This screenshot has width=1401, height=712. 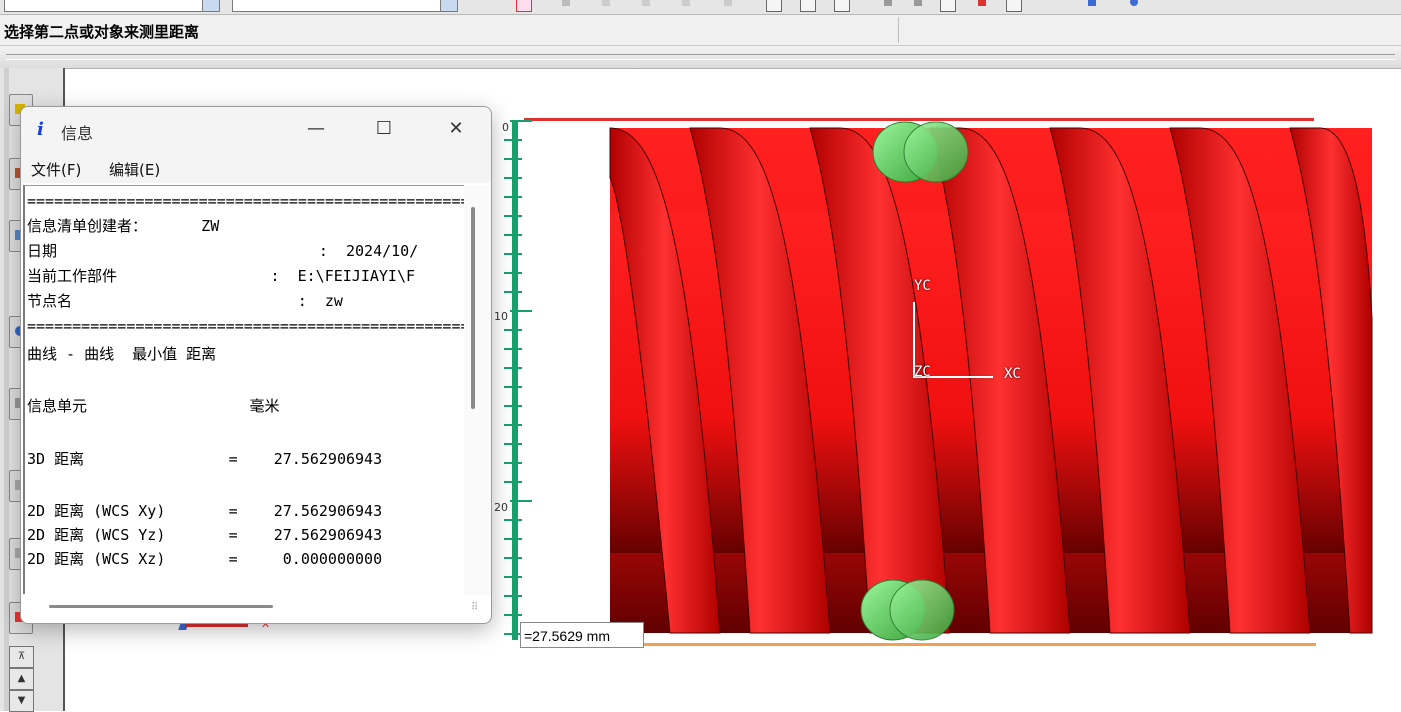 I want to click on line-icon, so click(x=889, y=5).